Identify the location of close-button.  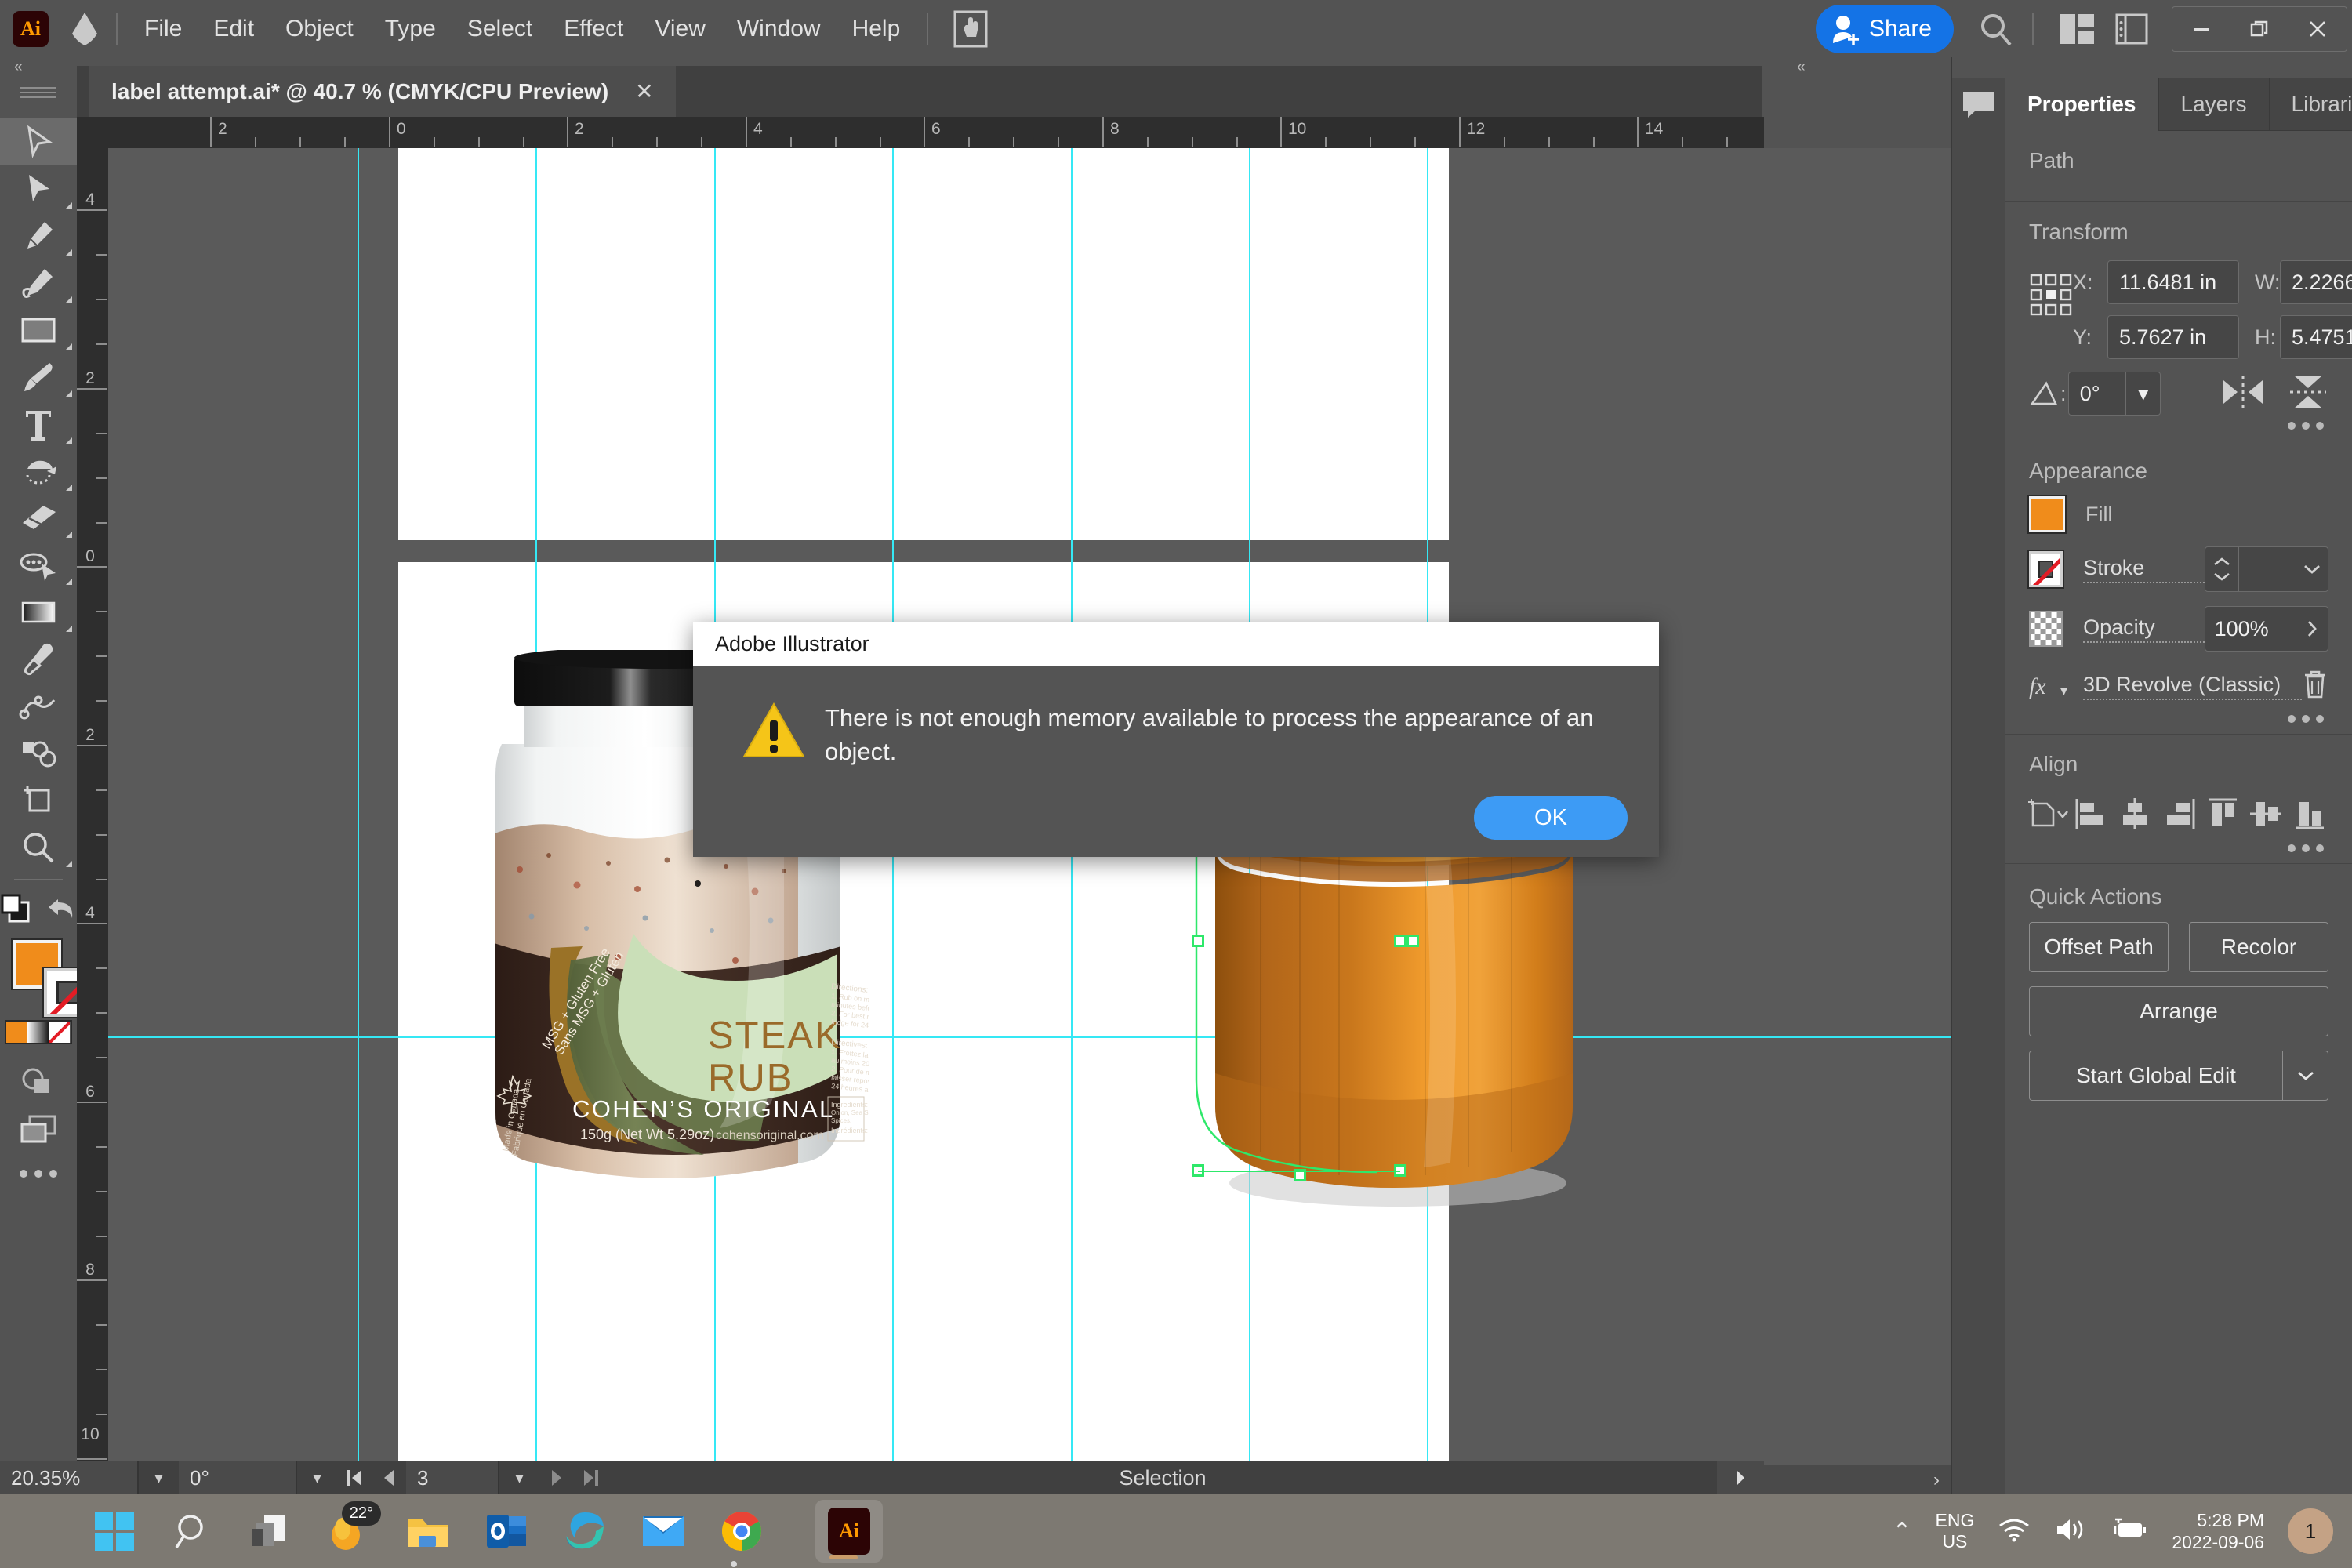
(2317, 29).